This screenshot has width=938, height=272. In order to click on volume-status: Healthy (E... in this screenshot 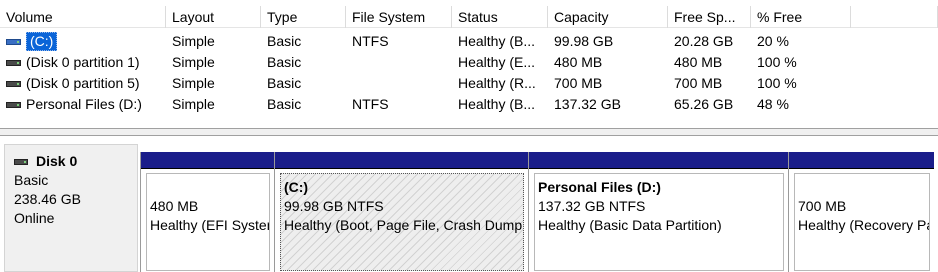, I will do `click(497, 62)`.